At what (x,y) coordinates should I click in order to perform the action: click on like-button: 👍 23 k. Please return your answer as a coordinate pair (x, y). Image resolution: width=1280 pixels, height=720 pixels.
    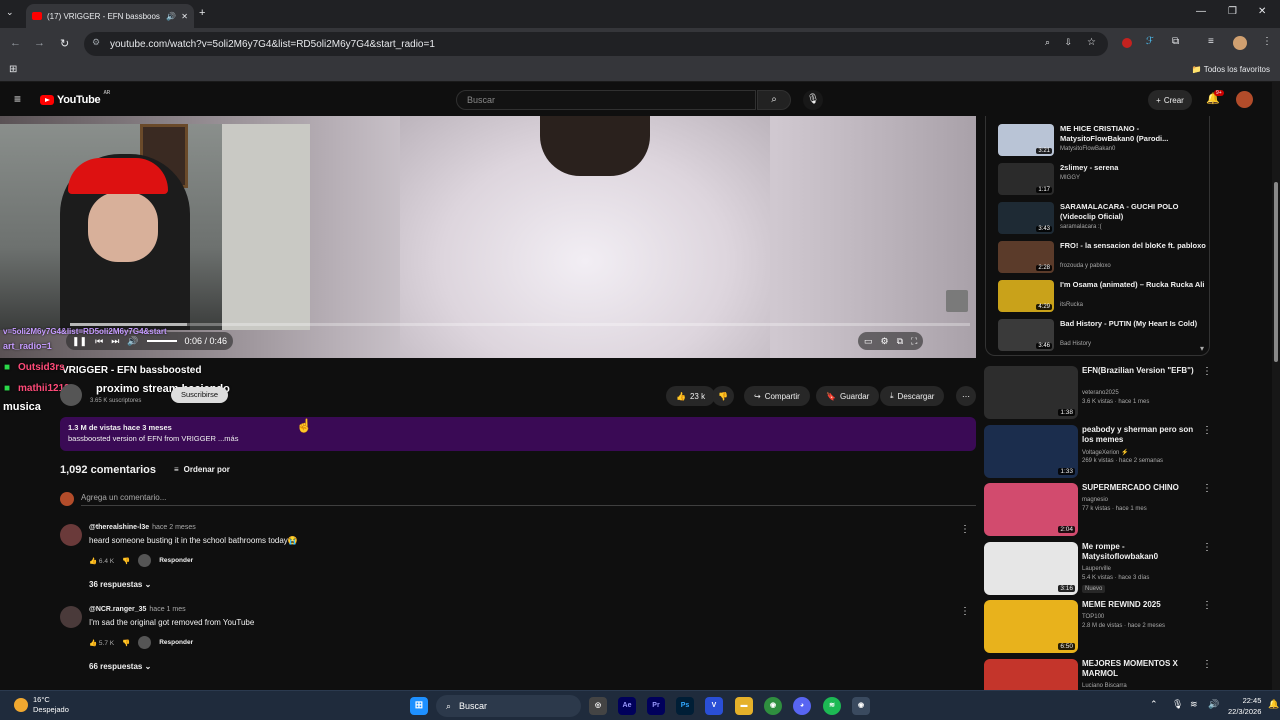
    Looking at the image, I should click on (691, 396).